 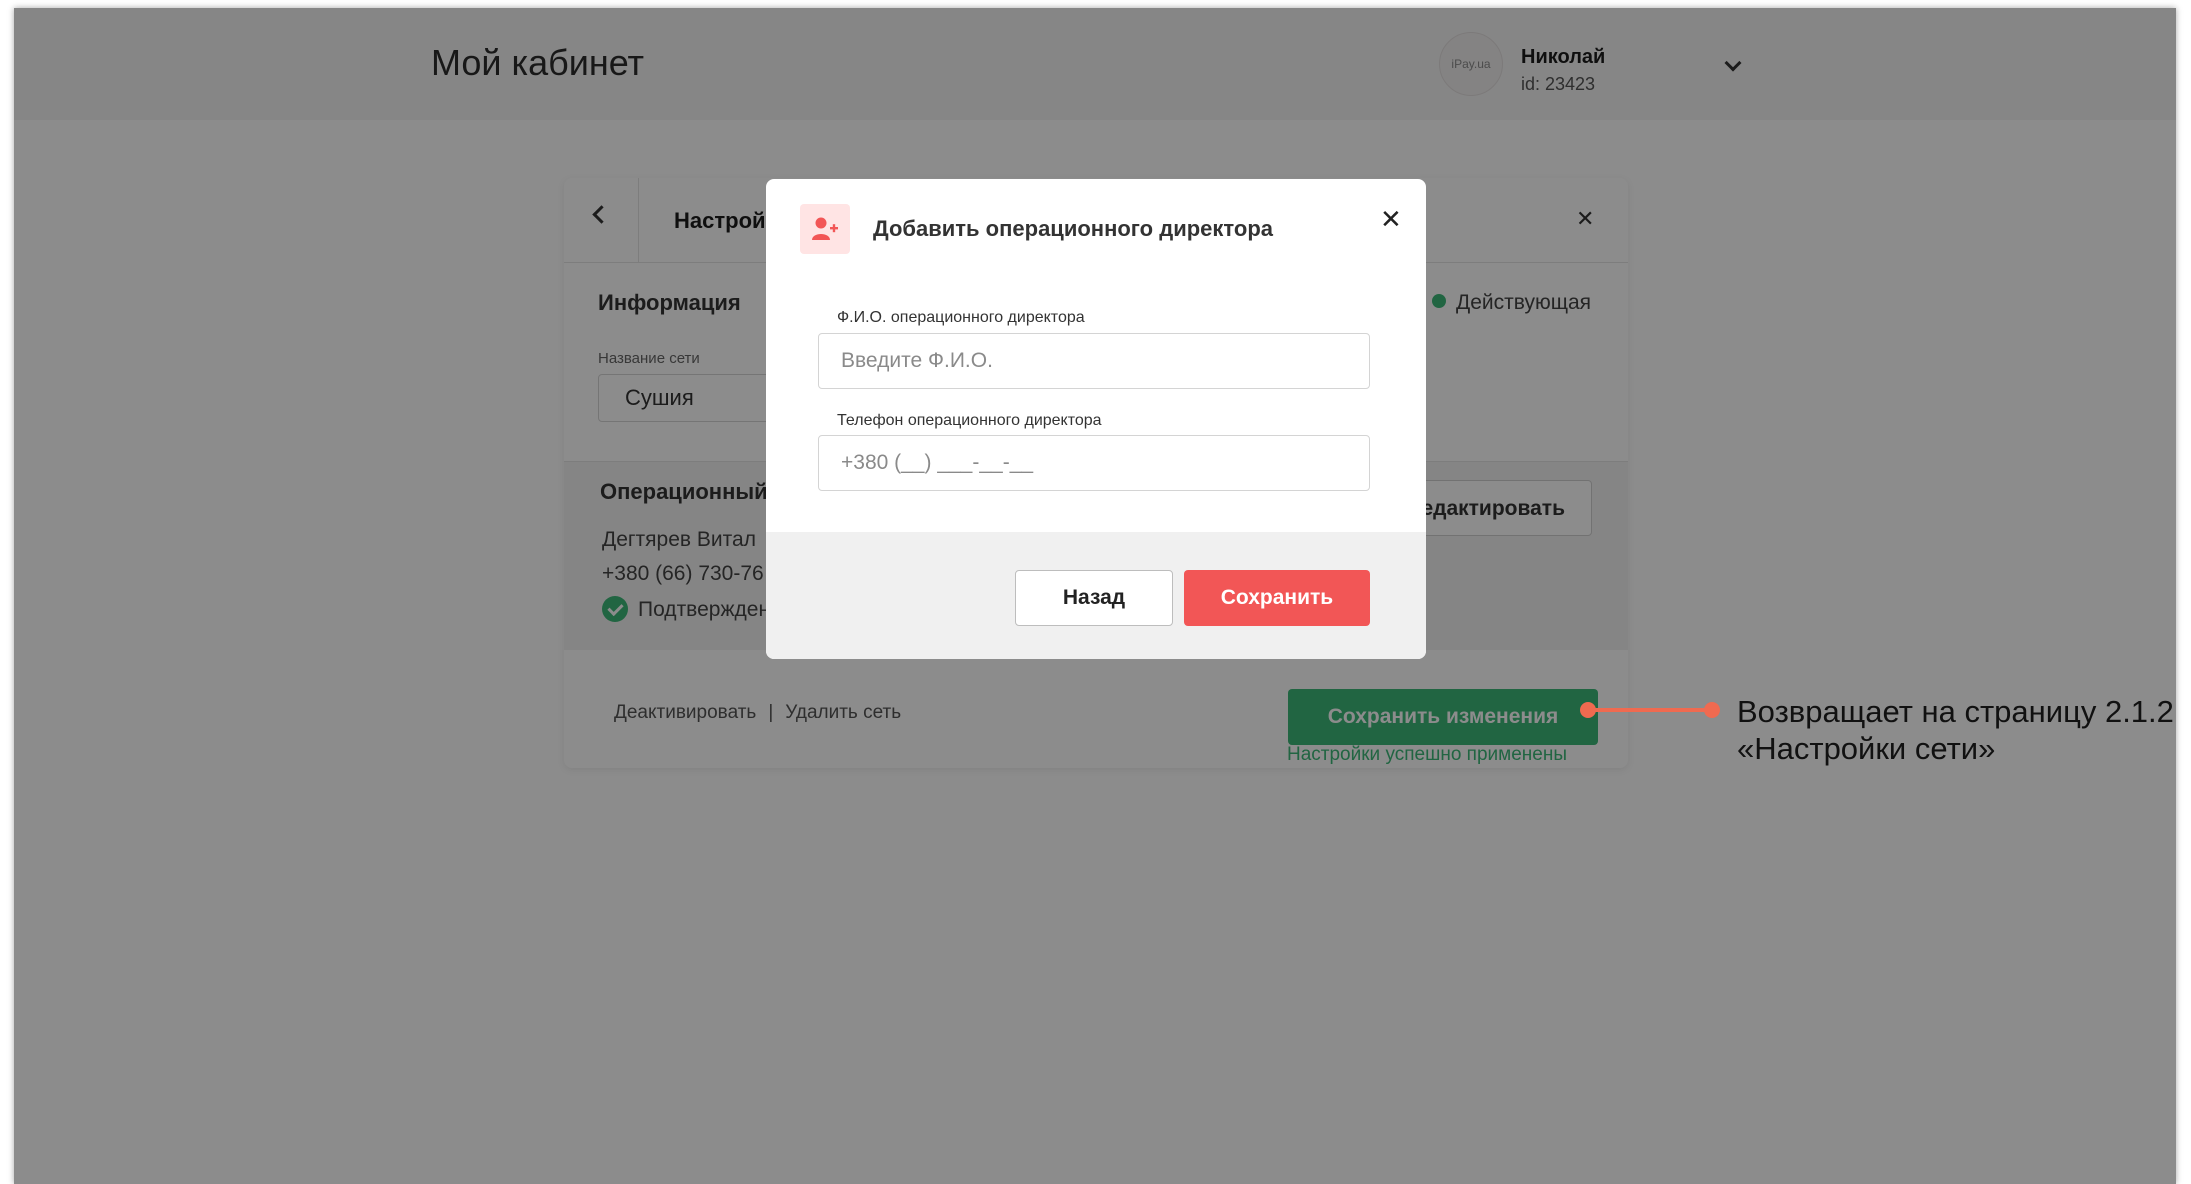 I want to click on modal-title: Добавить операционного директора, so click(x=1073, y=228).